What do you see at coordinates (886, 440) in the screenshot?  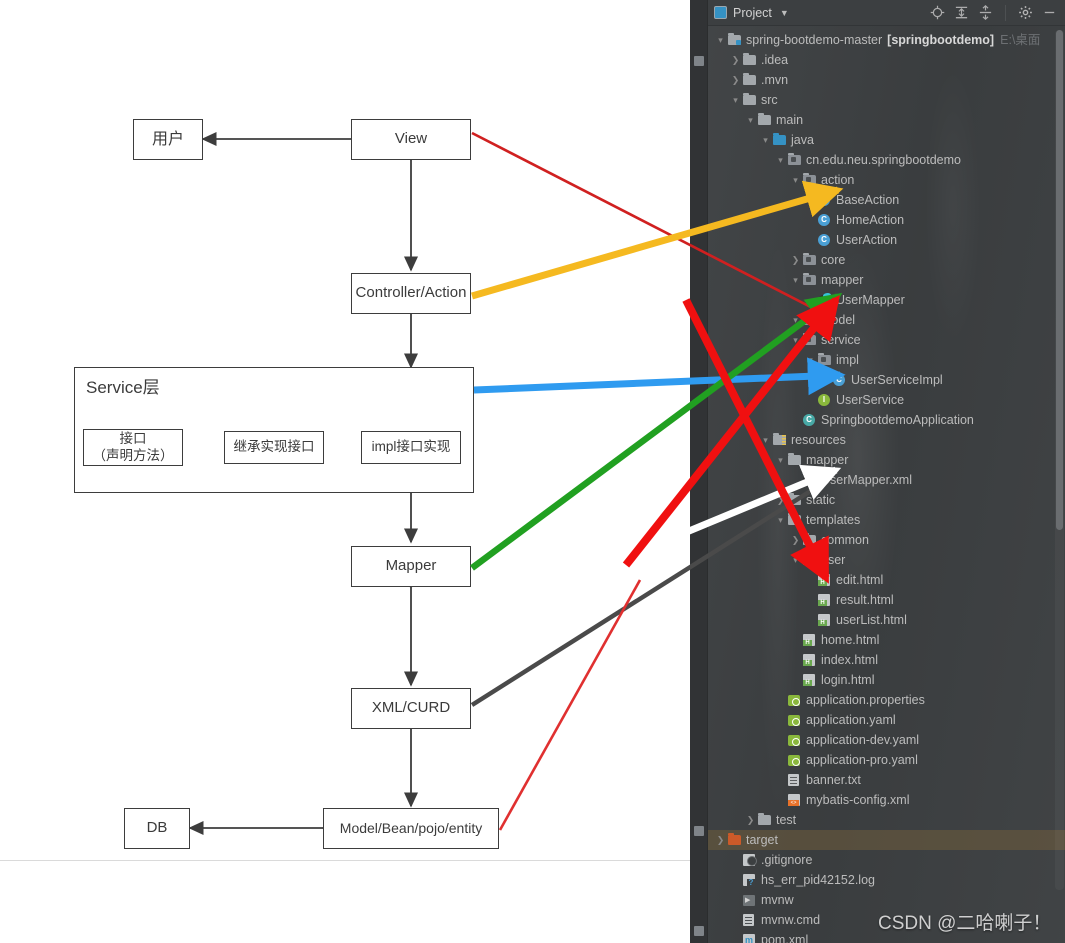 I see `tree-row-resources: ▾ resources` at bounding box center [886, 440].